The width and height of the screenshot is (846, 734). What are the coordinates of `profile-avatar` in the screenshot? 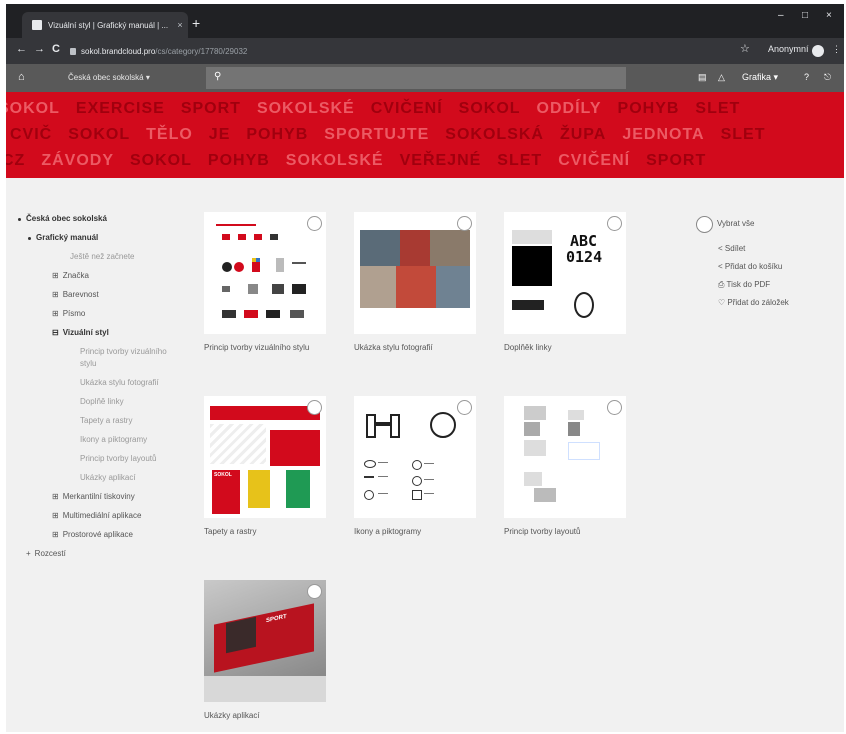 It's located at (818, 51).